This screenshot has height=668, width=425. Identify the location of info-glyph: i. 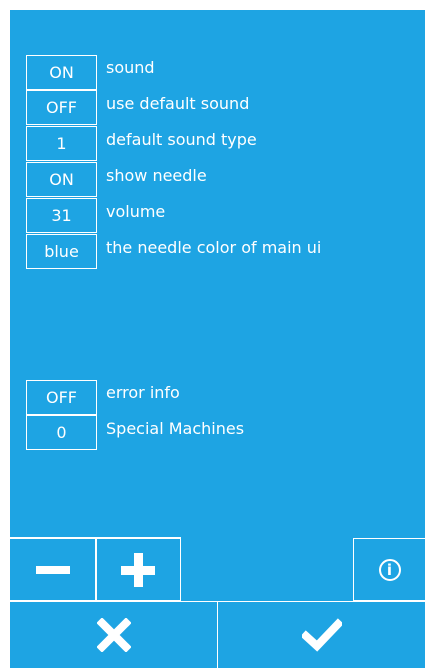
(389, 569).